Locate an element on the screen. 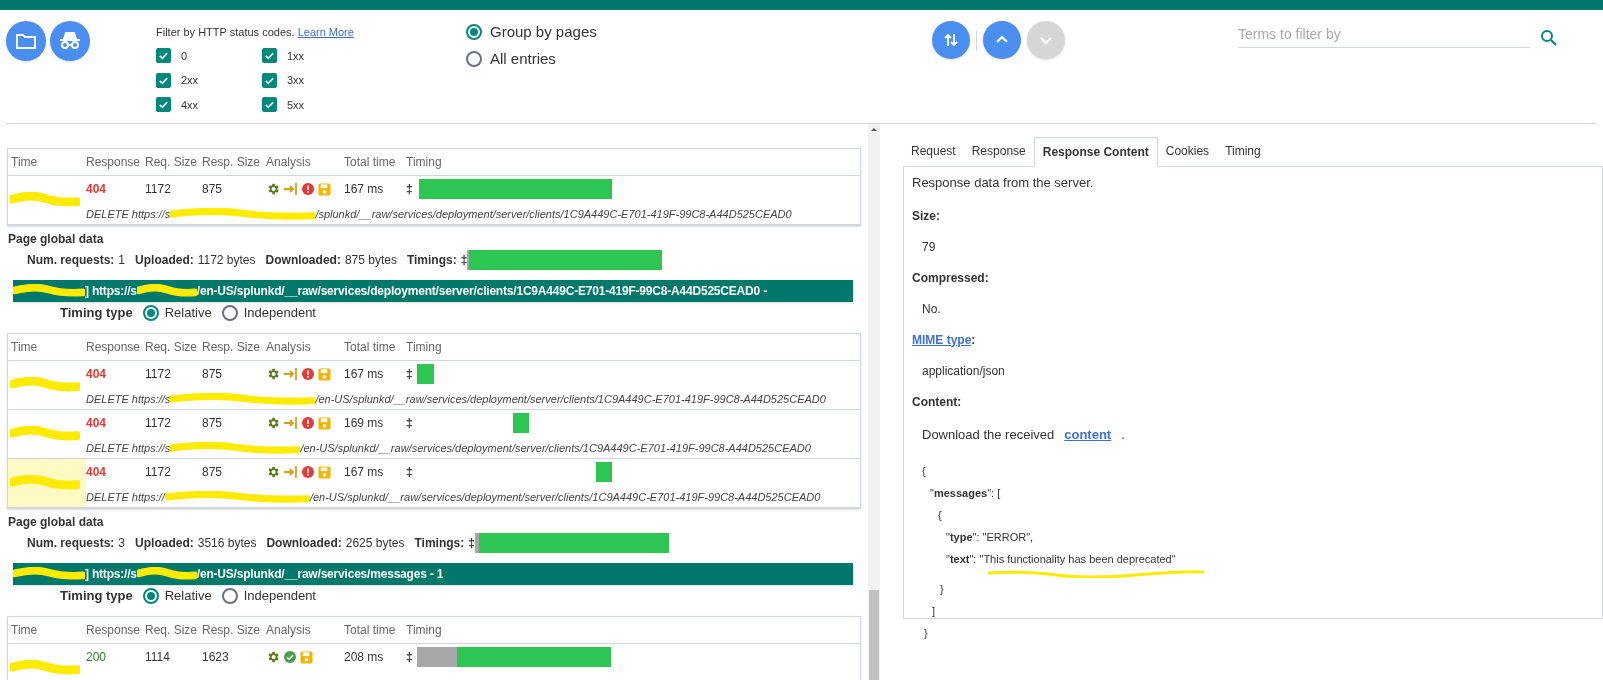 The image size is (1603, 680). sort-button is located at coordinates (951, 40).